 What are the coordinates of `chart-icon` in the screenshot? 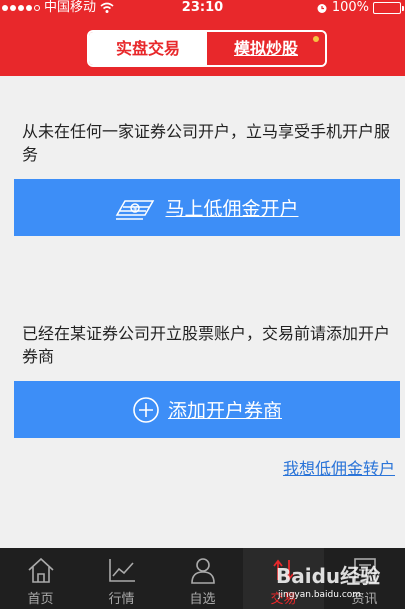 It's located at (121, 570).